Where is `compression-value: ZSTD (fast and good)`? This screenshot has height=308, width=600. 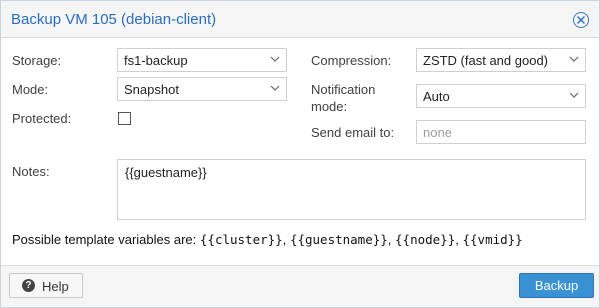
compression-value: ZSTD (fast and good) is located at coordinates (485, 60).